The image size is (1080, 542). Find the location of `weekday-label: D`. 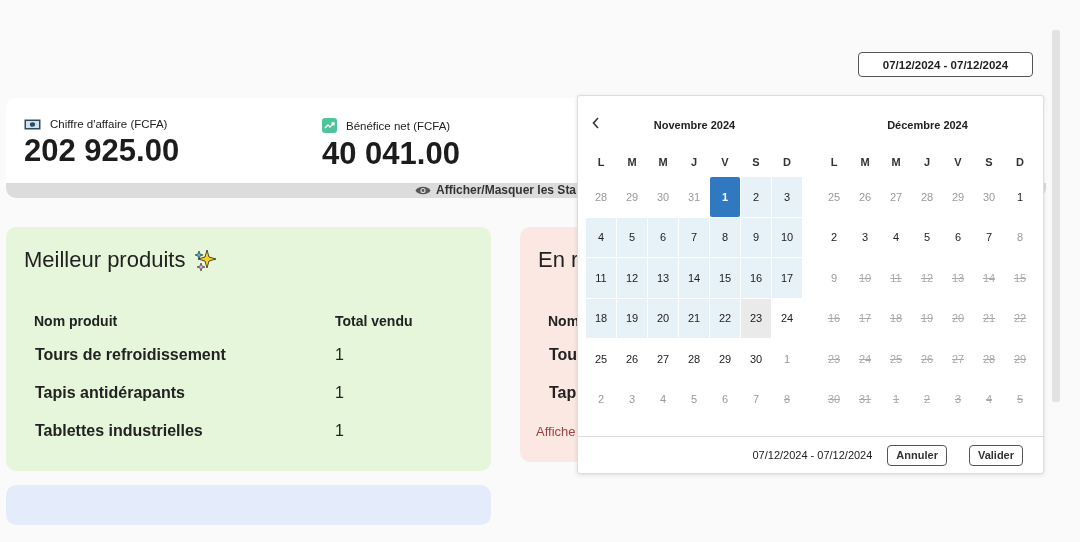

weekday-label: D is located at coordinates (787, 162).